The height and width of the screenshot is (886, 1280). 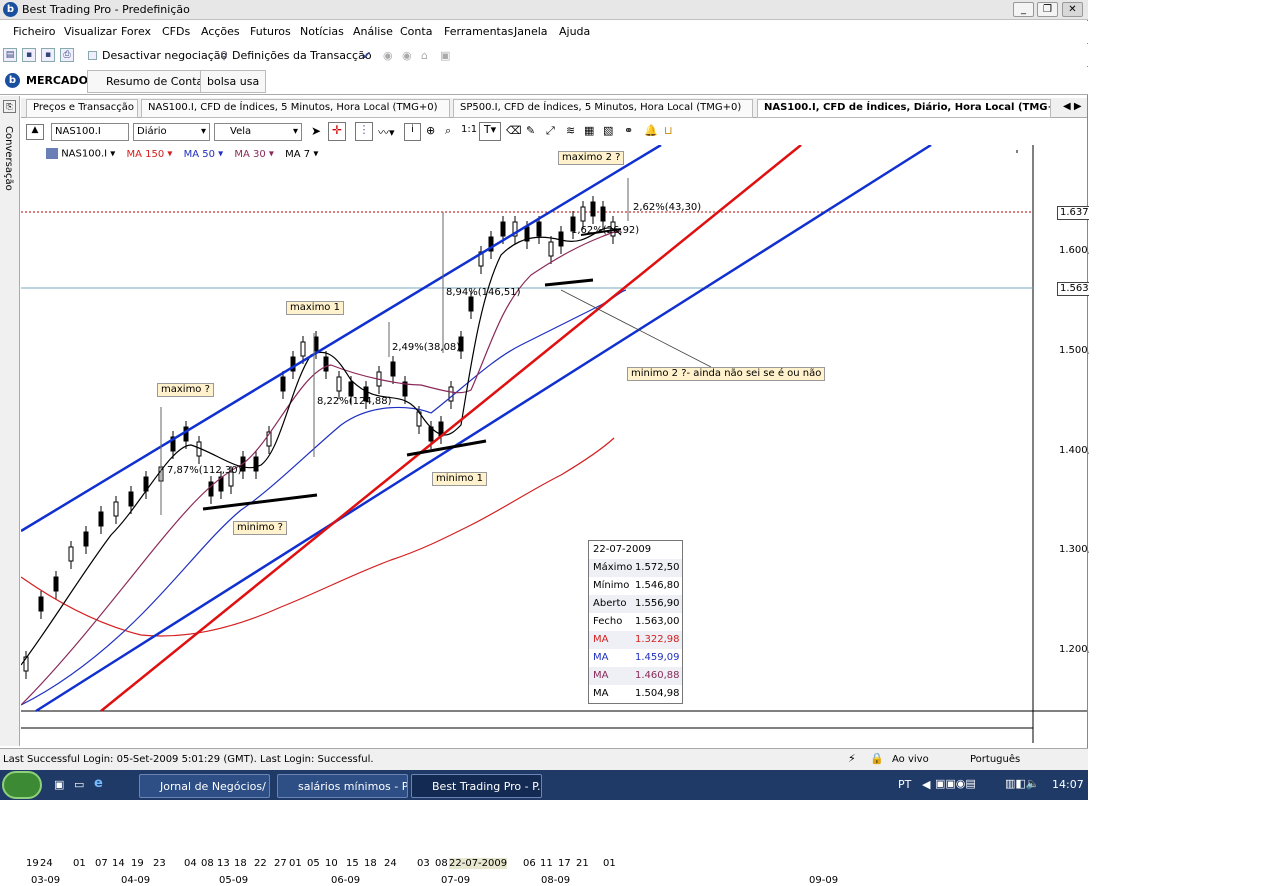 I want to click on measure-label-3: 8,94%(146,51), so click(x=483, y=292).